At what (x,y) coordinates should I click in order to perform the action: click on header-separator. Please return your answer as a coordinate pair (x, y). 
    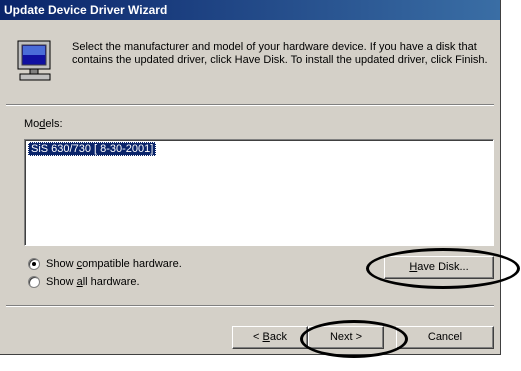
    Looking at the image, I should click on (250, 105).